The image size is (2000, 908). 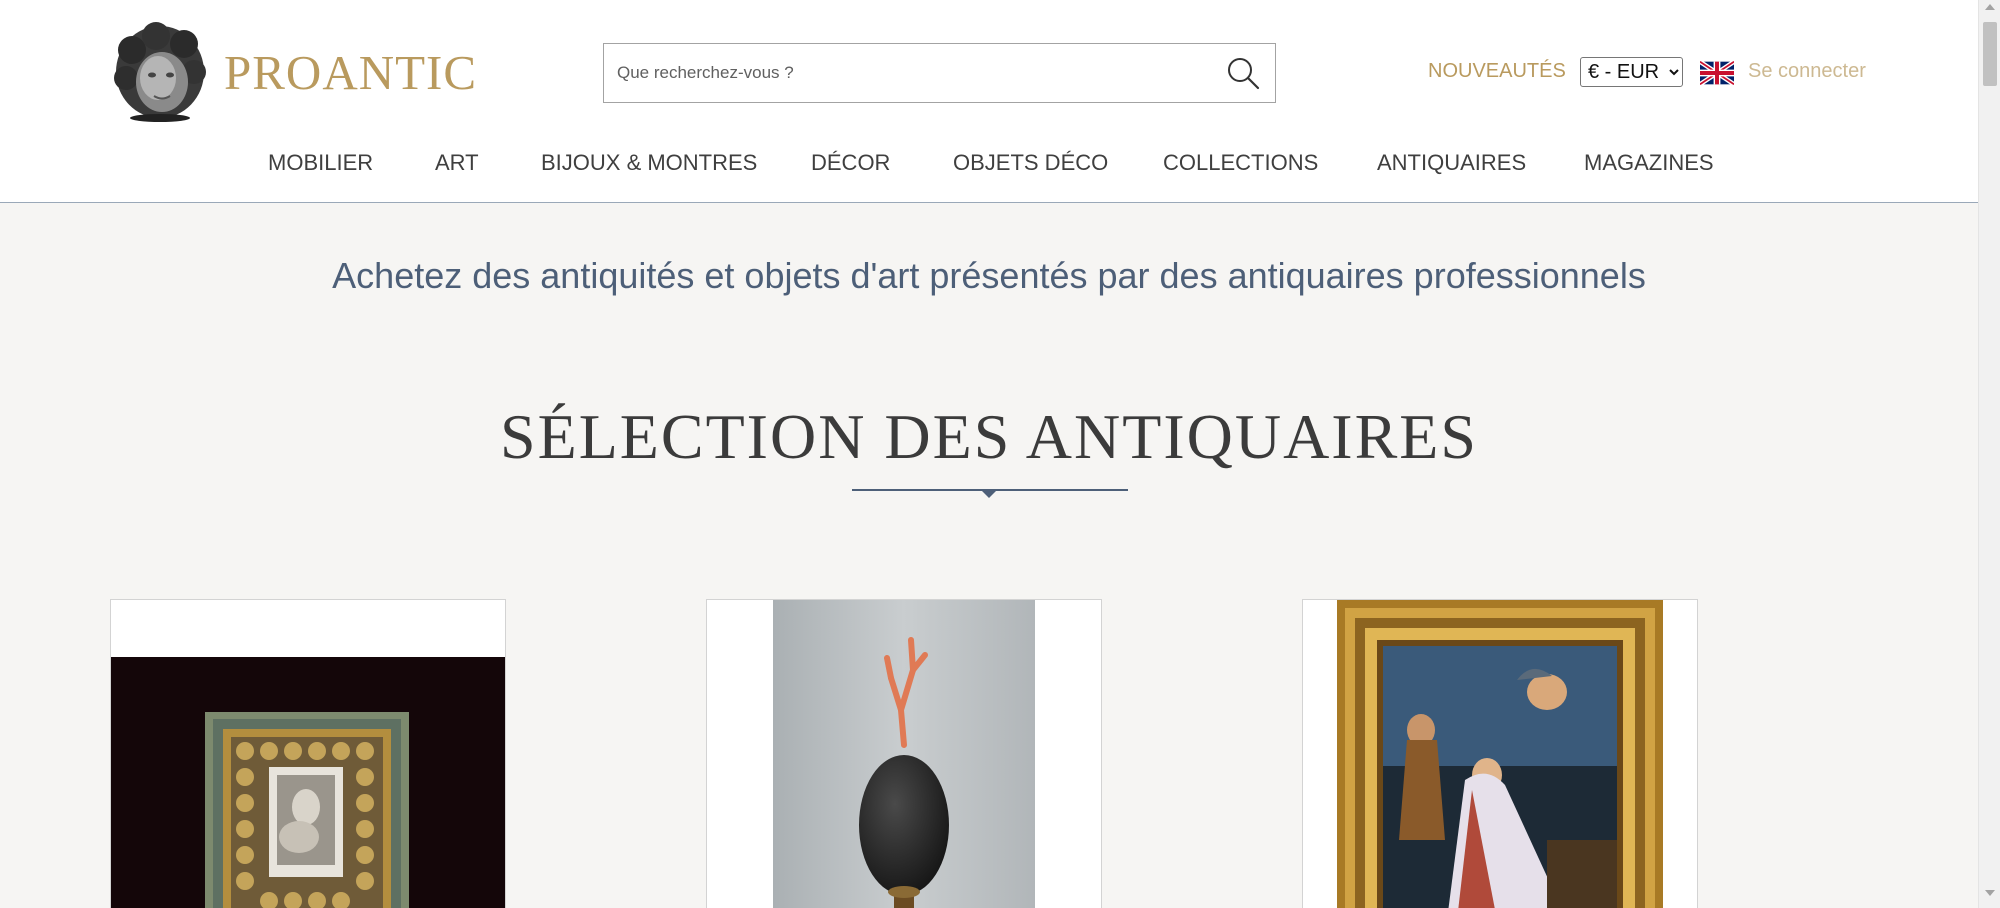 I want to click on nav-item-objets-deco: OBJETS DÉCO, so click(x=1030, y=163).